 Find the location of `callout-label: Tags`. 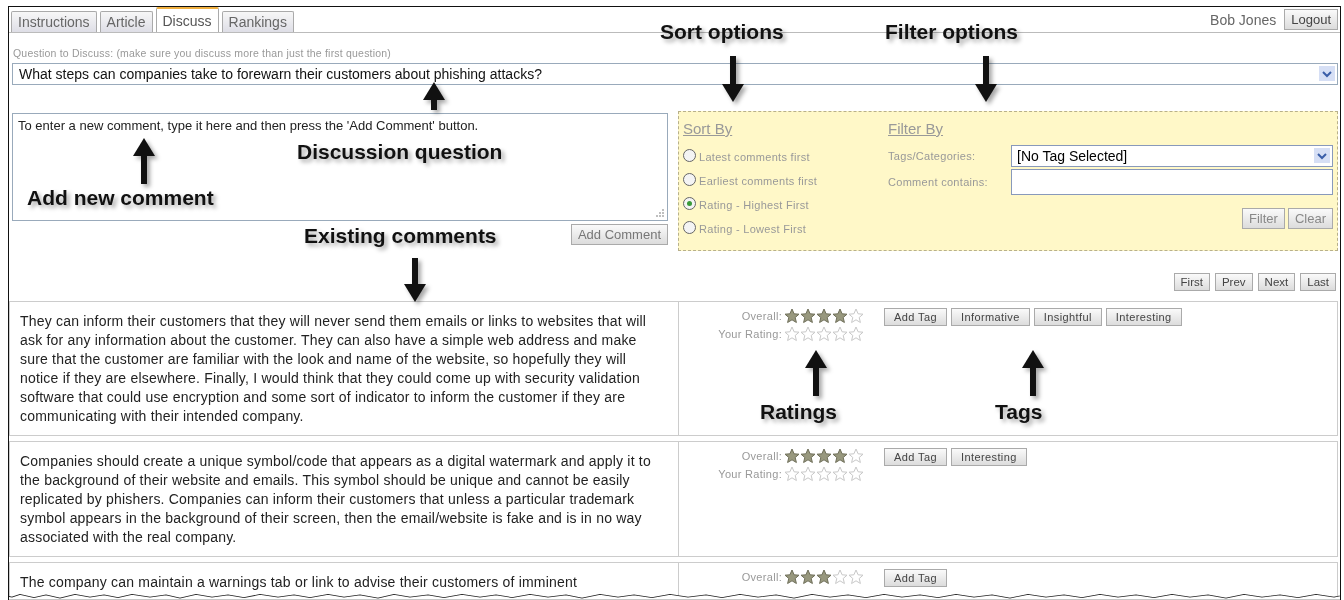

callout-label: Tags is located at coordinates (1019, 412).